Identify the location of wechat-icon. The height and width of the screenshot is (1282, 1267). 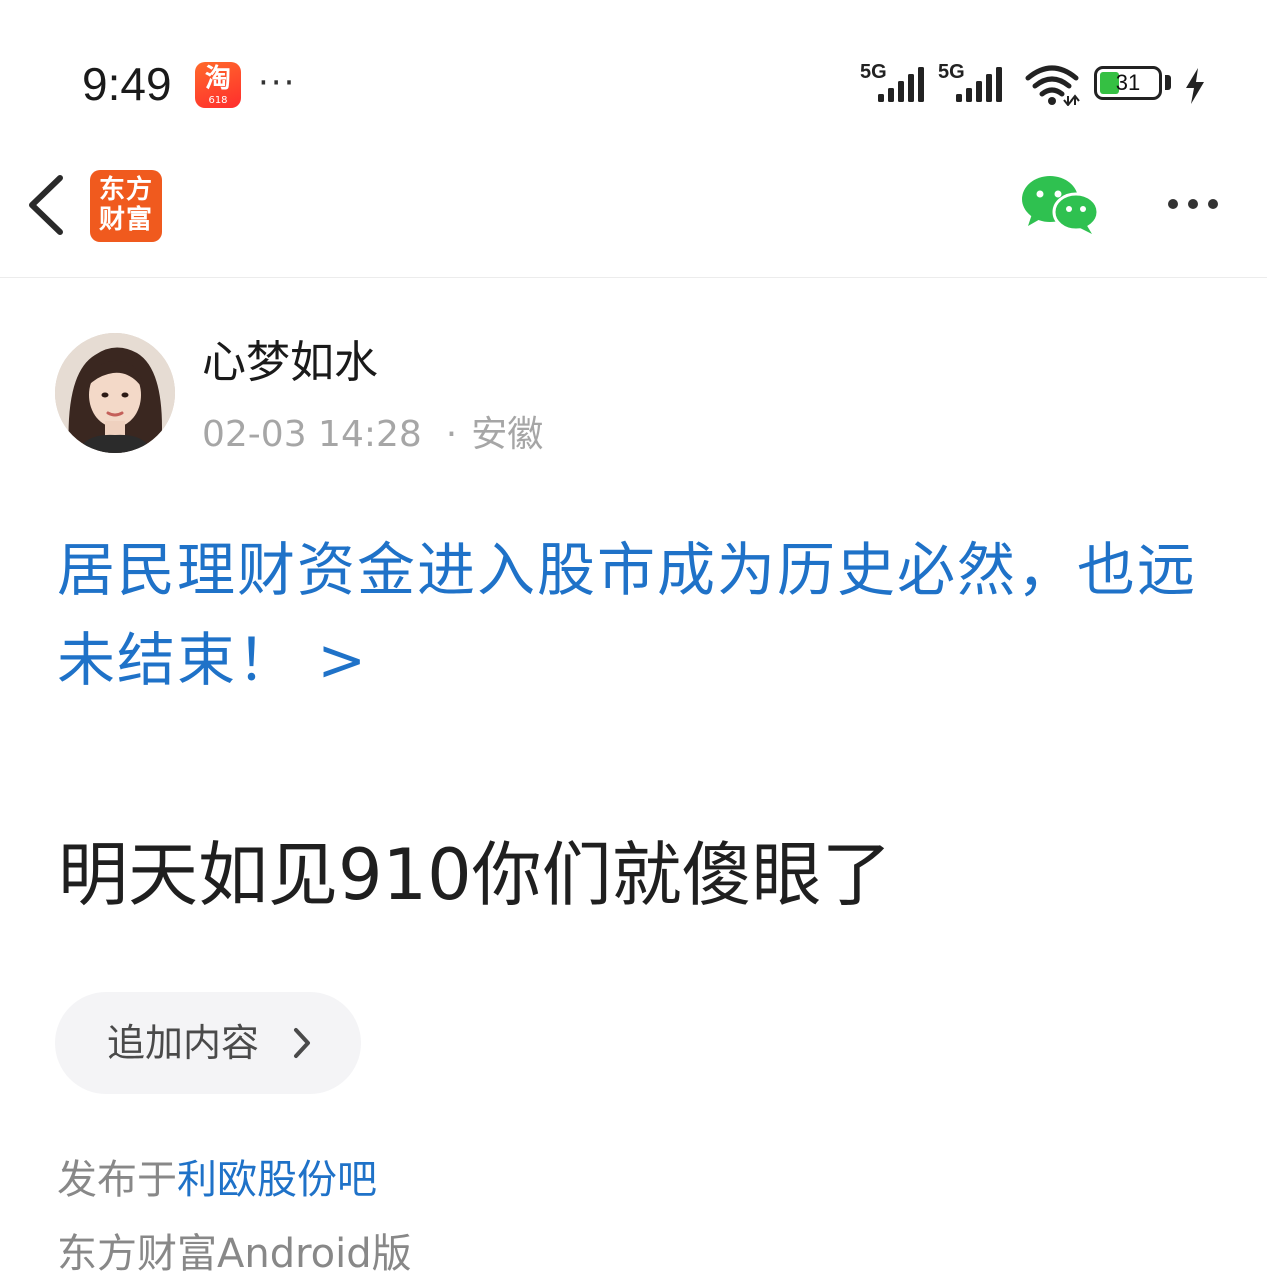
(1060, 205).